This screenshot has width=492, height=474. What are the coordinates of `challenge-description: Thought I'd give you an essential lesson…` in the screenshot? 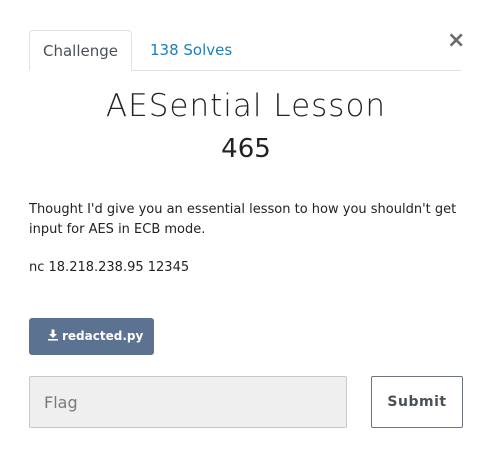 It's located at (249, 229).